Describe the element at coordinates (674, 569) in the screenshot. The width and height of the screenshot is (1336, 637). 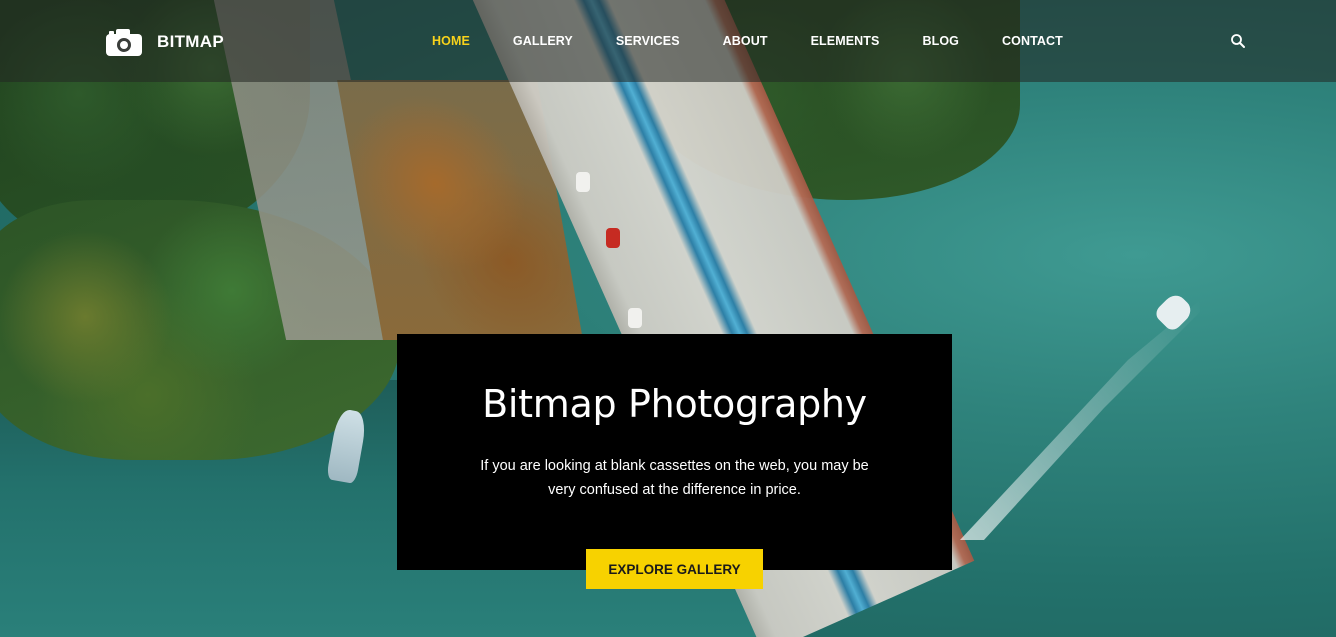
I see `explore-gallery-button: EXPLORE GALLERY` at that location.